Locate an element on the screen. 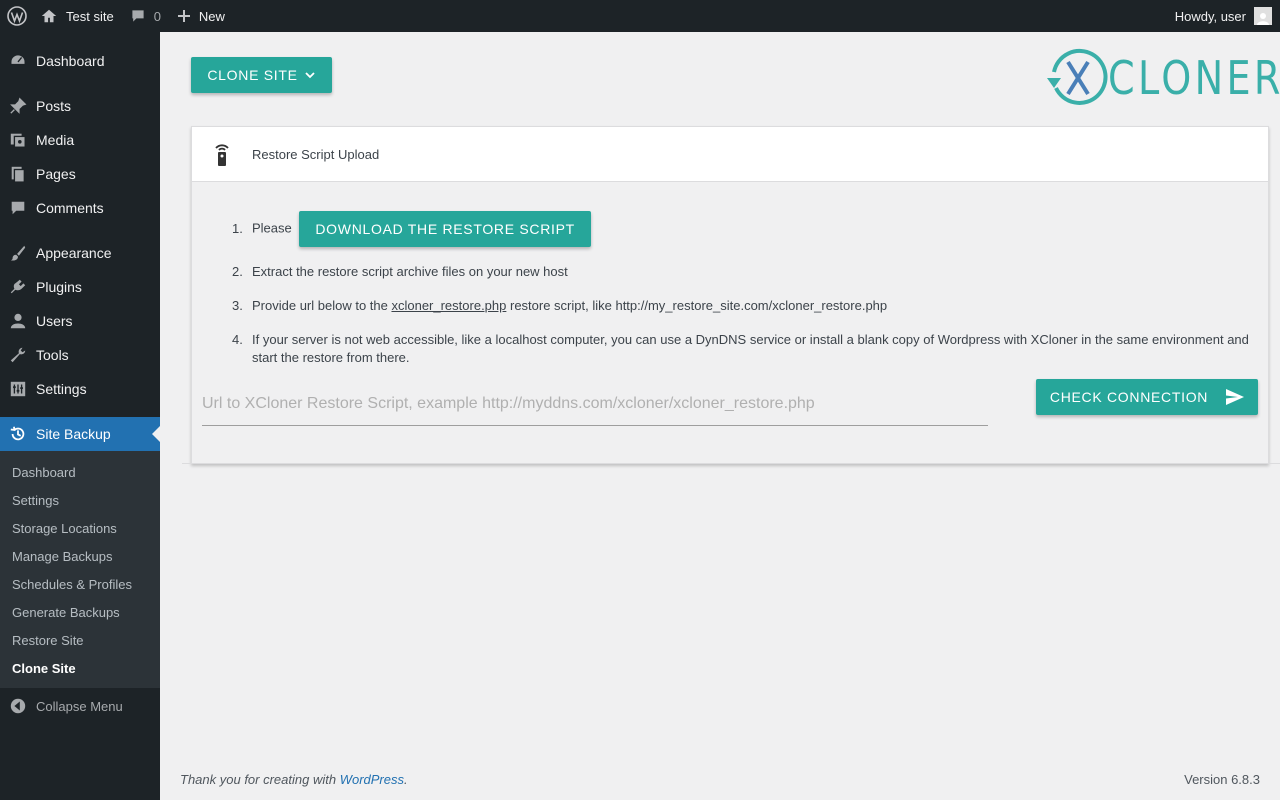 The width and height of the screenshot is (1280, 800). clone-site-label: CLONE SITE is located at coordinates (252, 75).